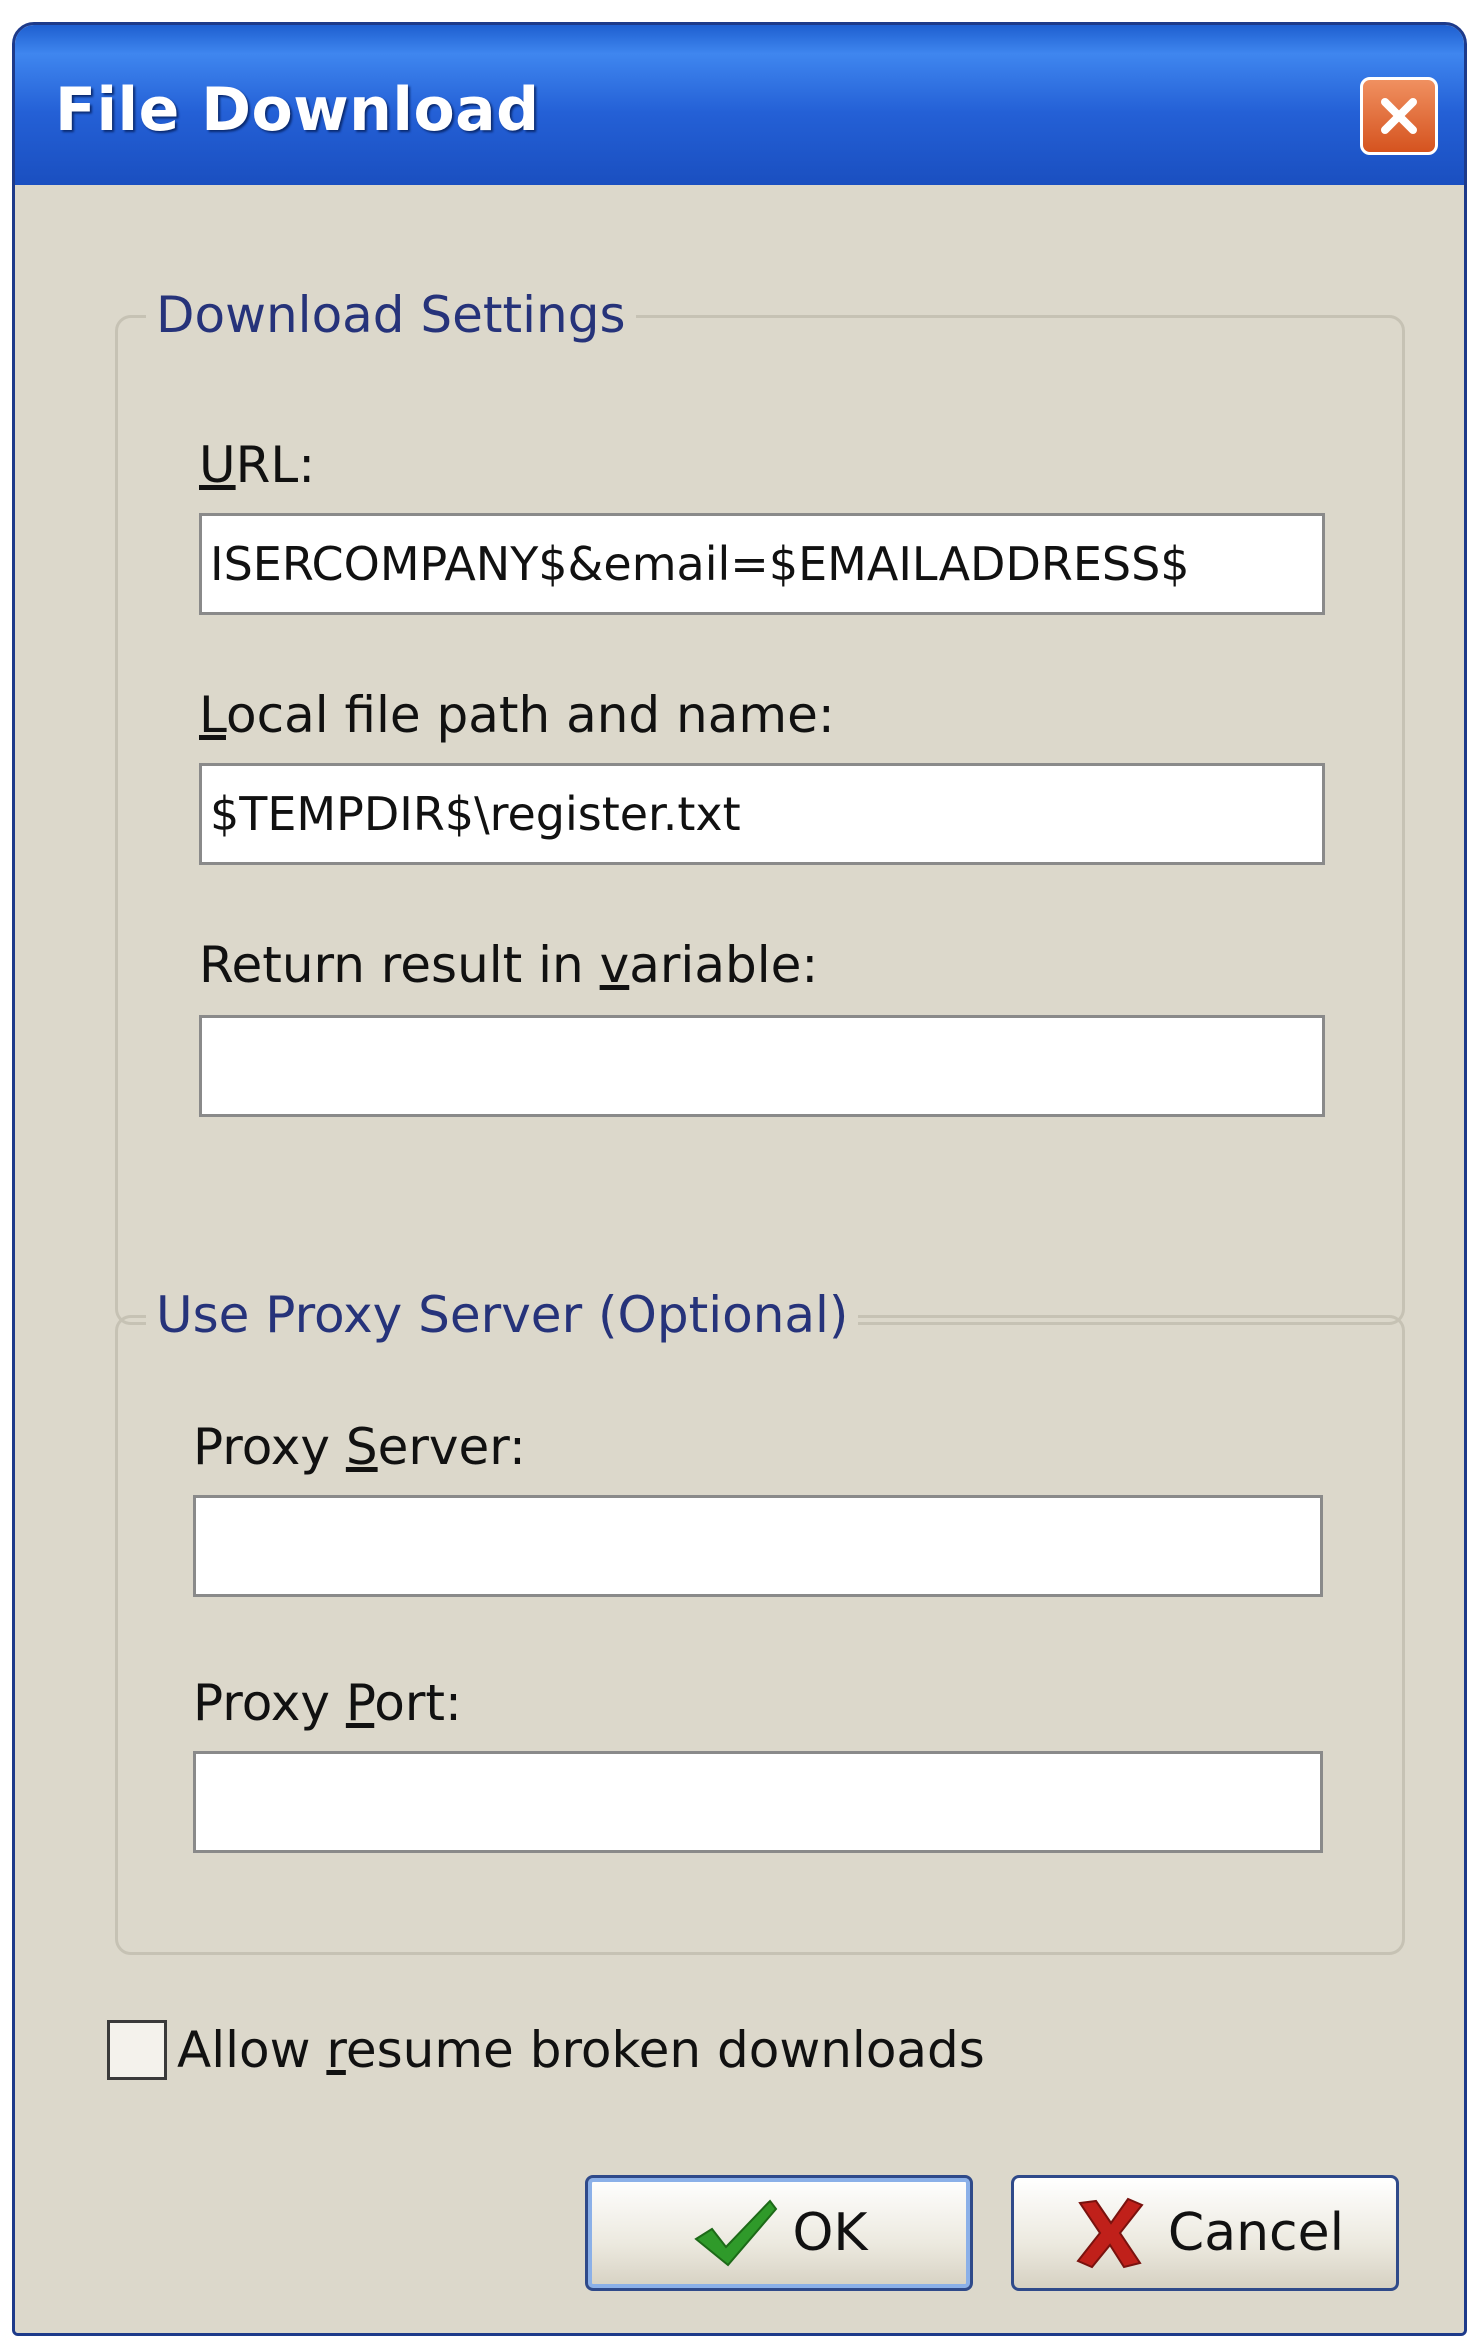 This screenshot has height=2346, width=1479. Describe the element at coordinates (359, 1447) in the screenshot. I see `proxy-server-label: Proxy Server:` at that location.